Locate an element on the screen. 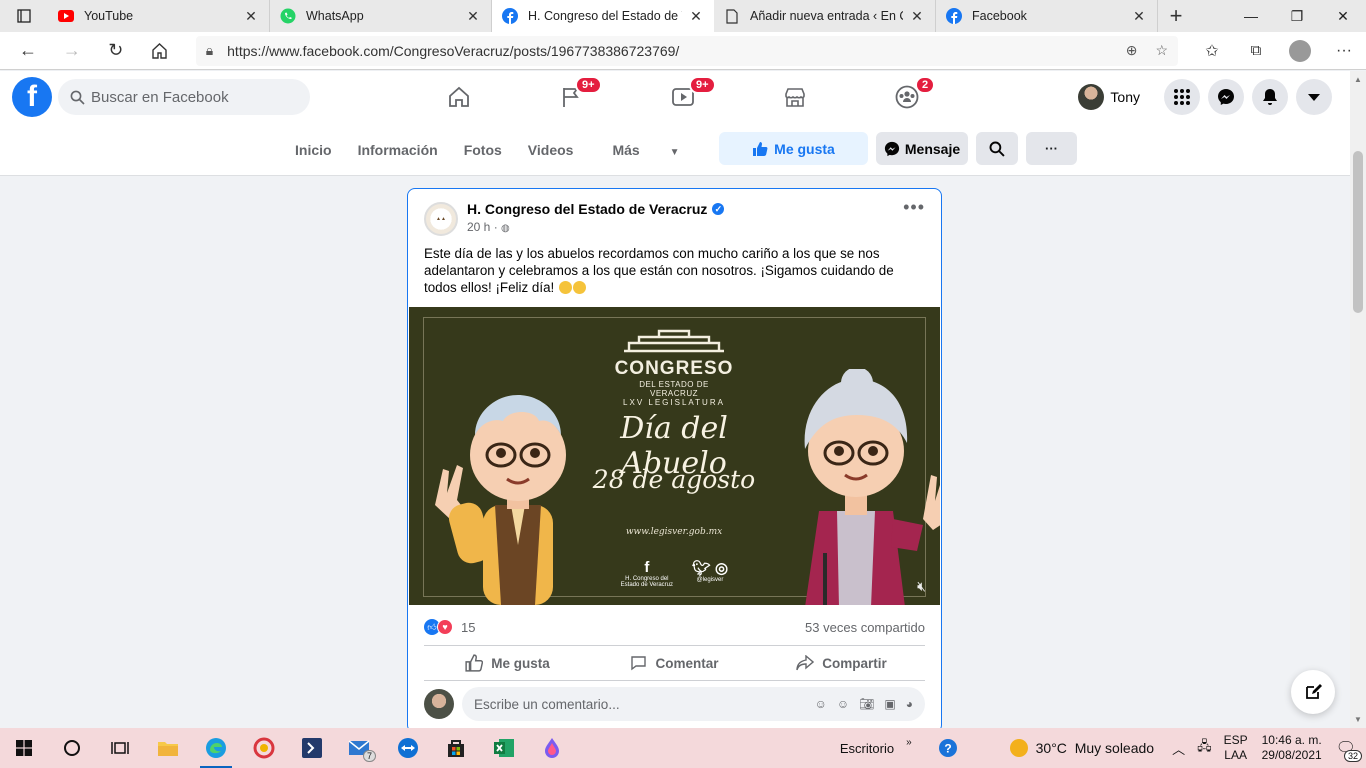 Image resolution: width=1366 pixels, height=768 pixels. refresh-button: ↻ is located at coordinates (116, 51).